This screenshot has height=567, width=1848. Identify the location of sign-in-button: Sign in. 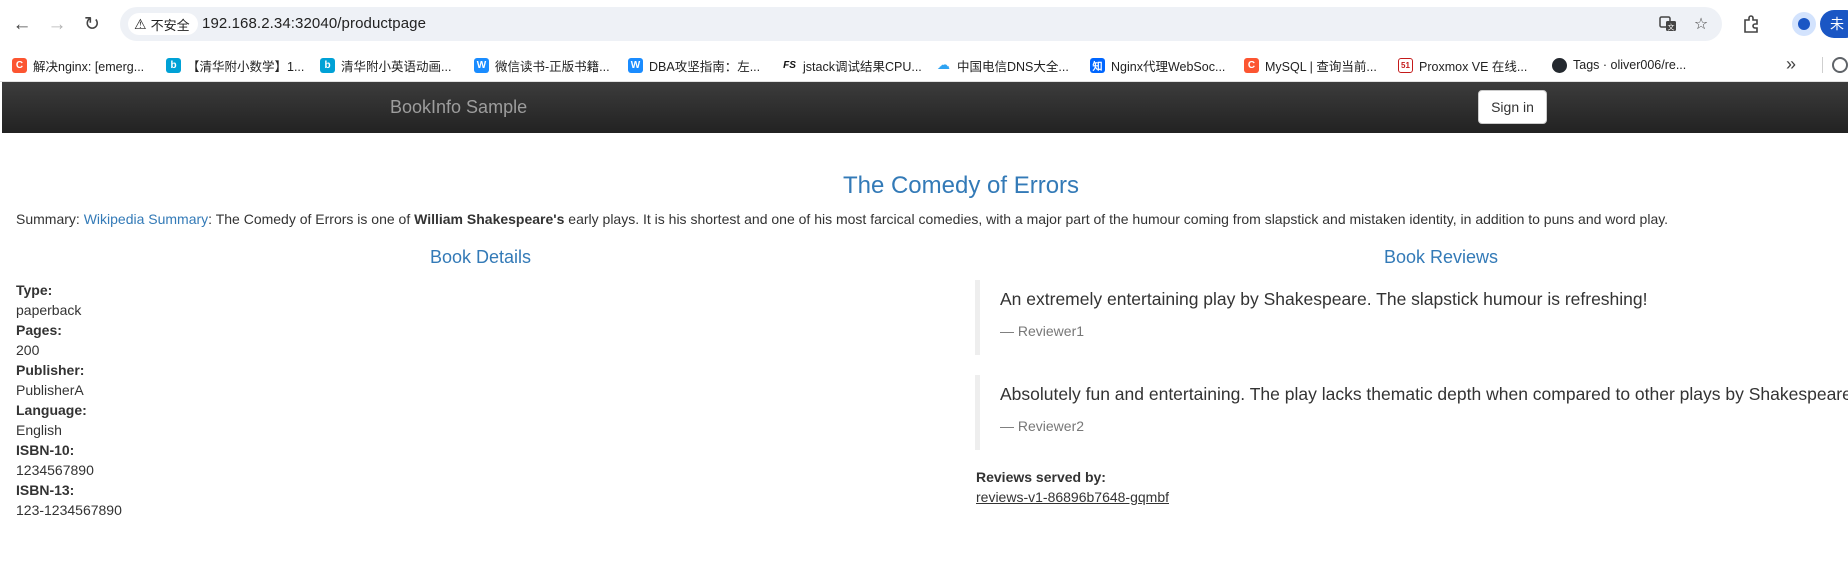
(1512, 107).